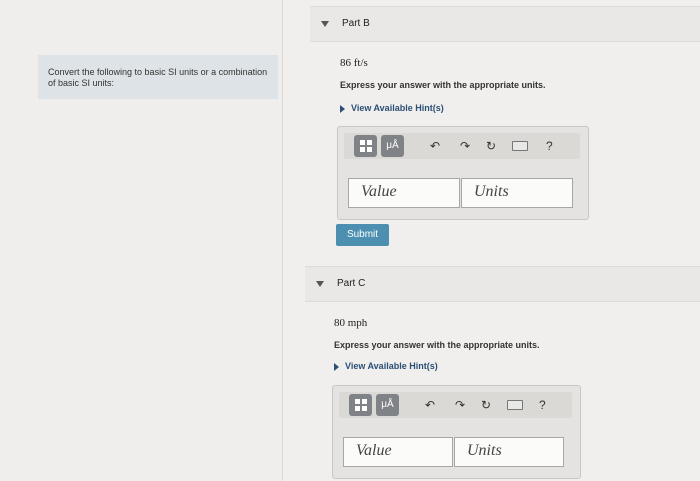 This screenshot has height=481, width=700. What do you see at coordinates (456, 432) in the screenshot?
I see `part-c-answer-panel: μÅ ↶ ↷ ↻ ? Value Units` at bounding box center [456, 432].